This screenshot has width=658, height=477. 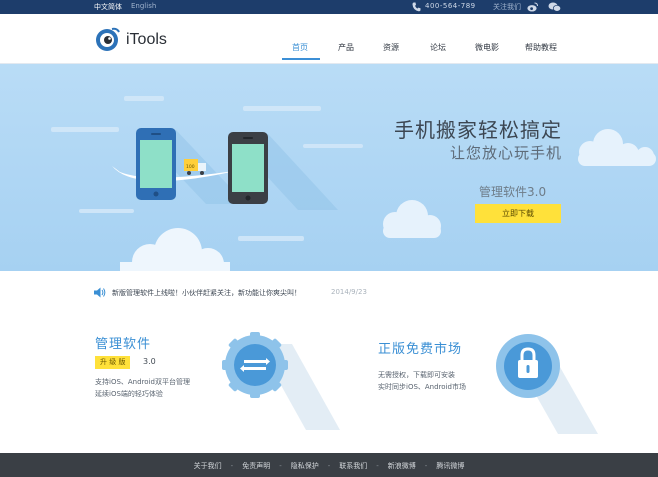 I want to click on logo-text: iTools, so click(x=146, y=40).